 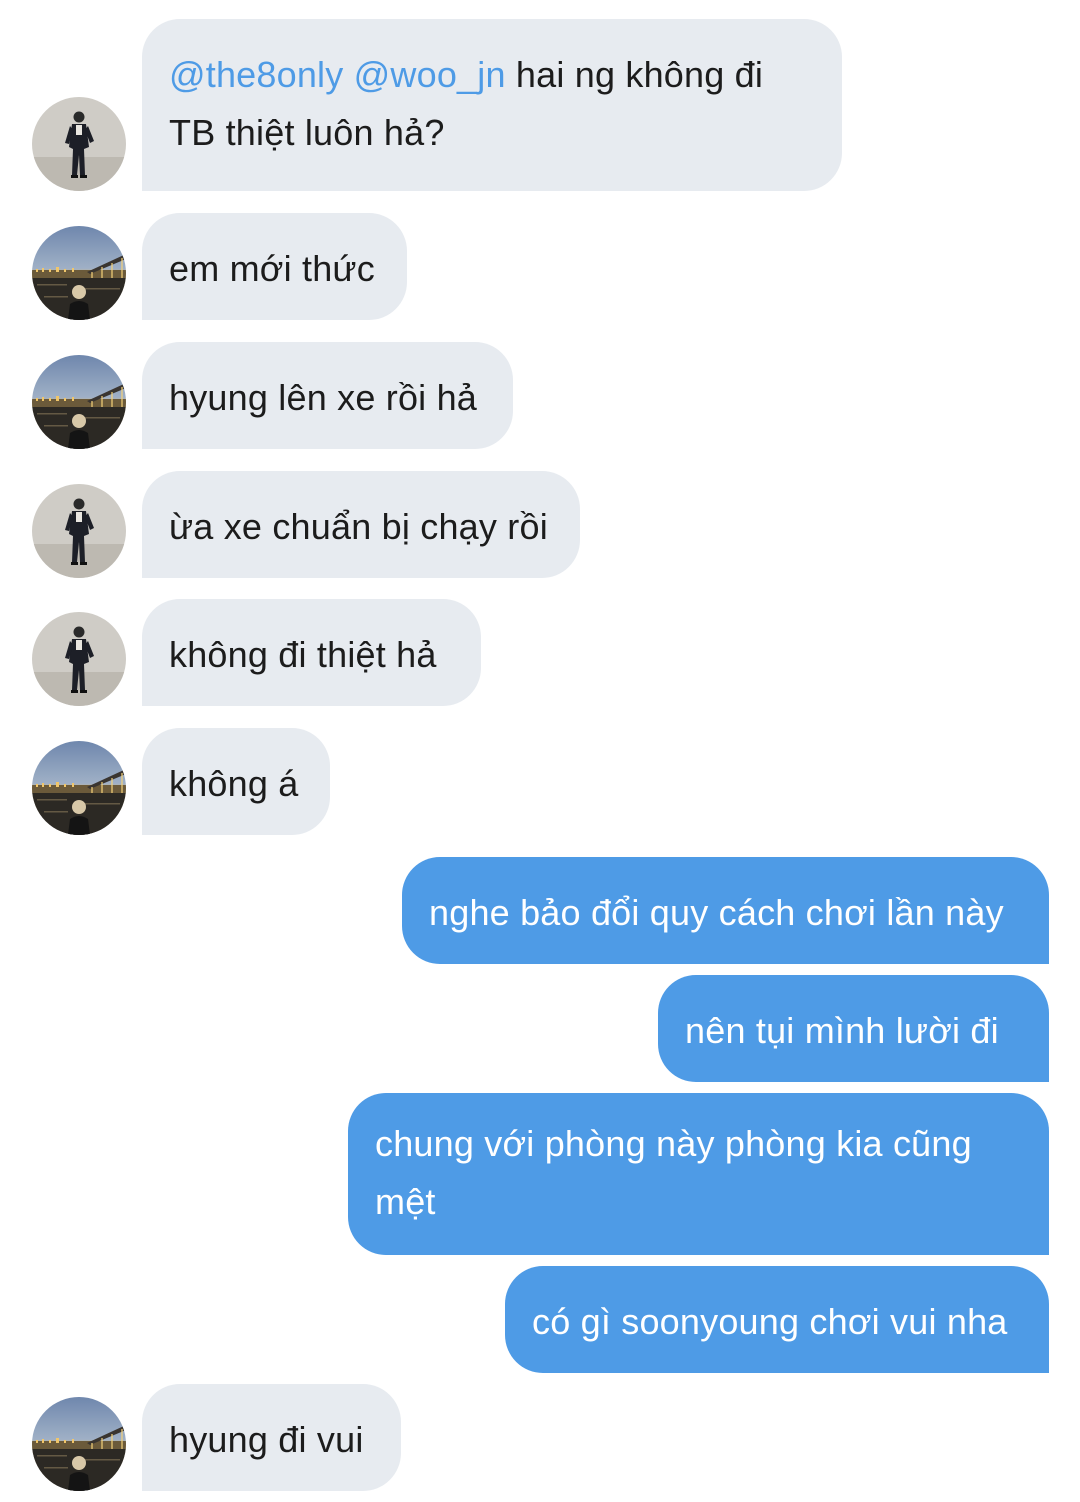 I want to click on message-bubble-incoming: ừa xe chuẩn bị chạy rồi, so click(x=361, y=524).